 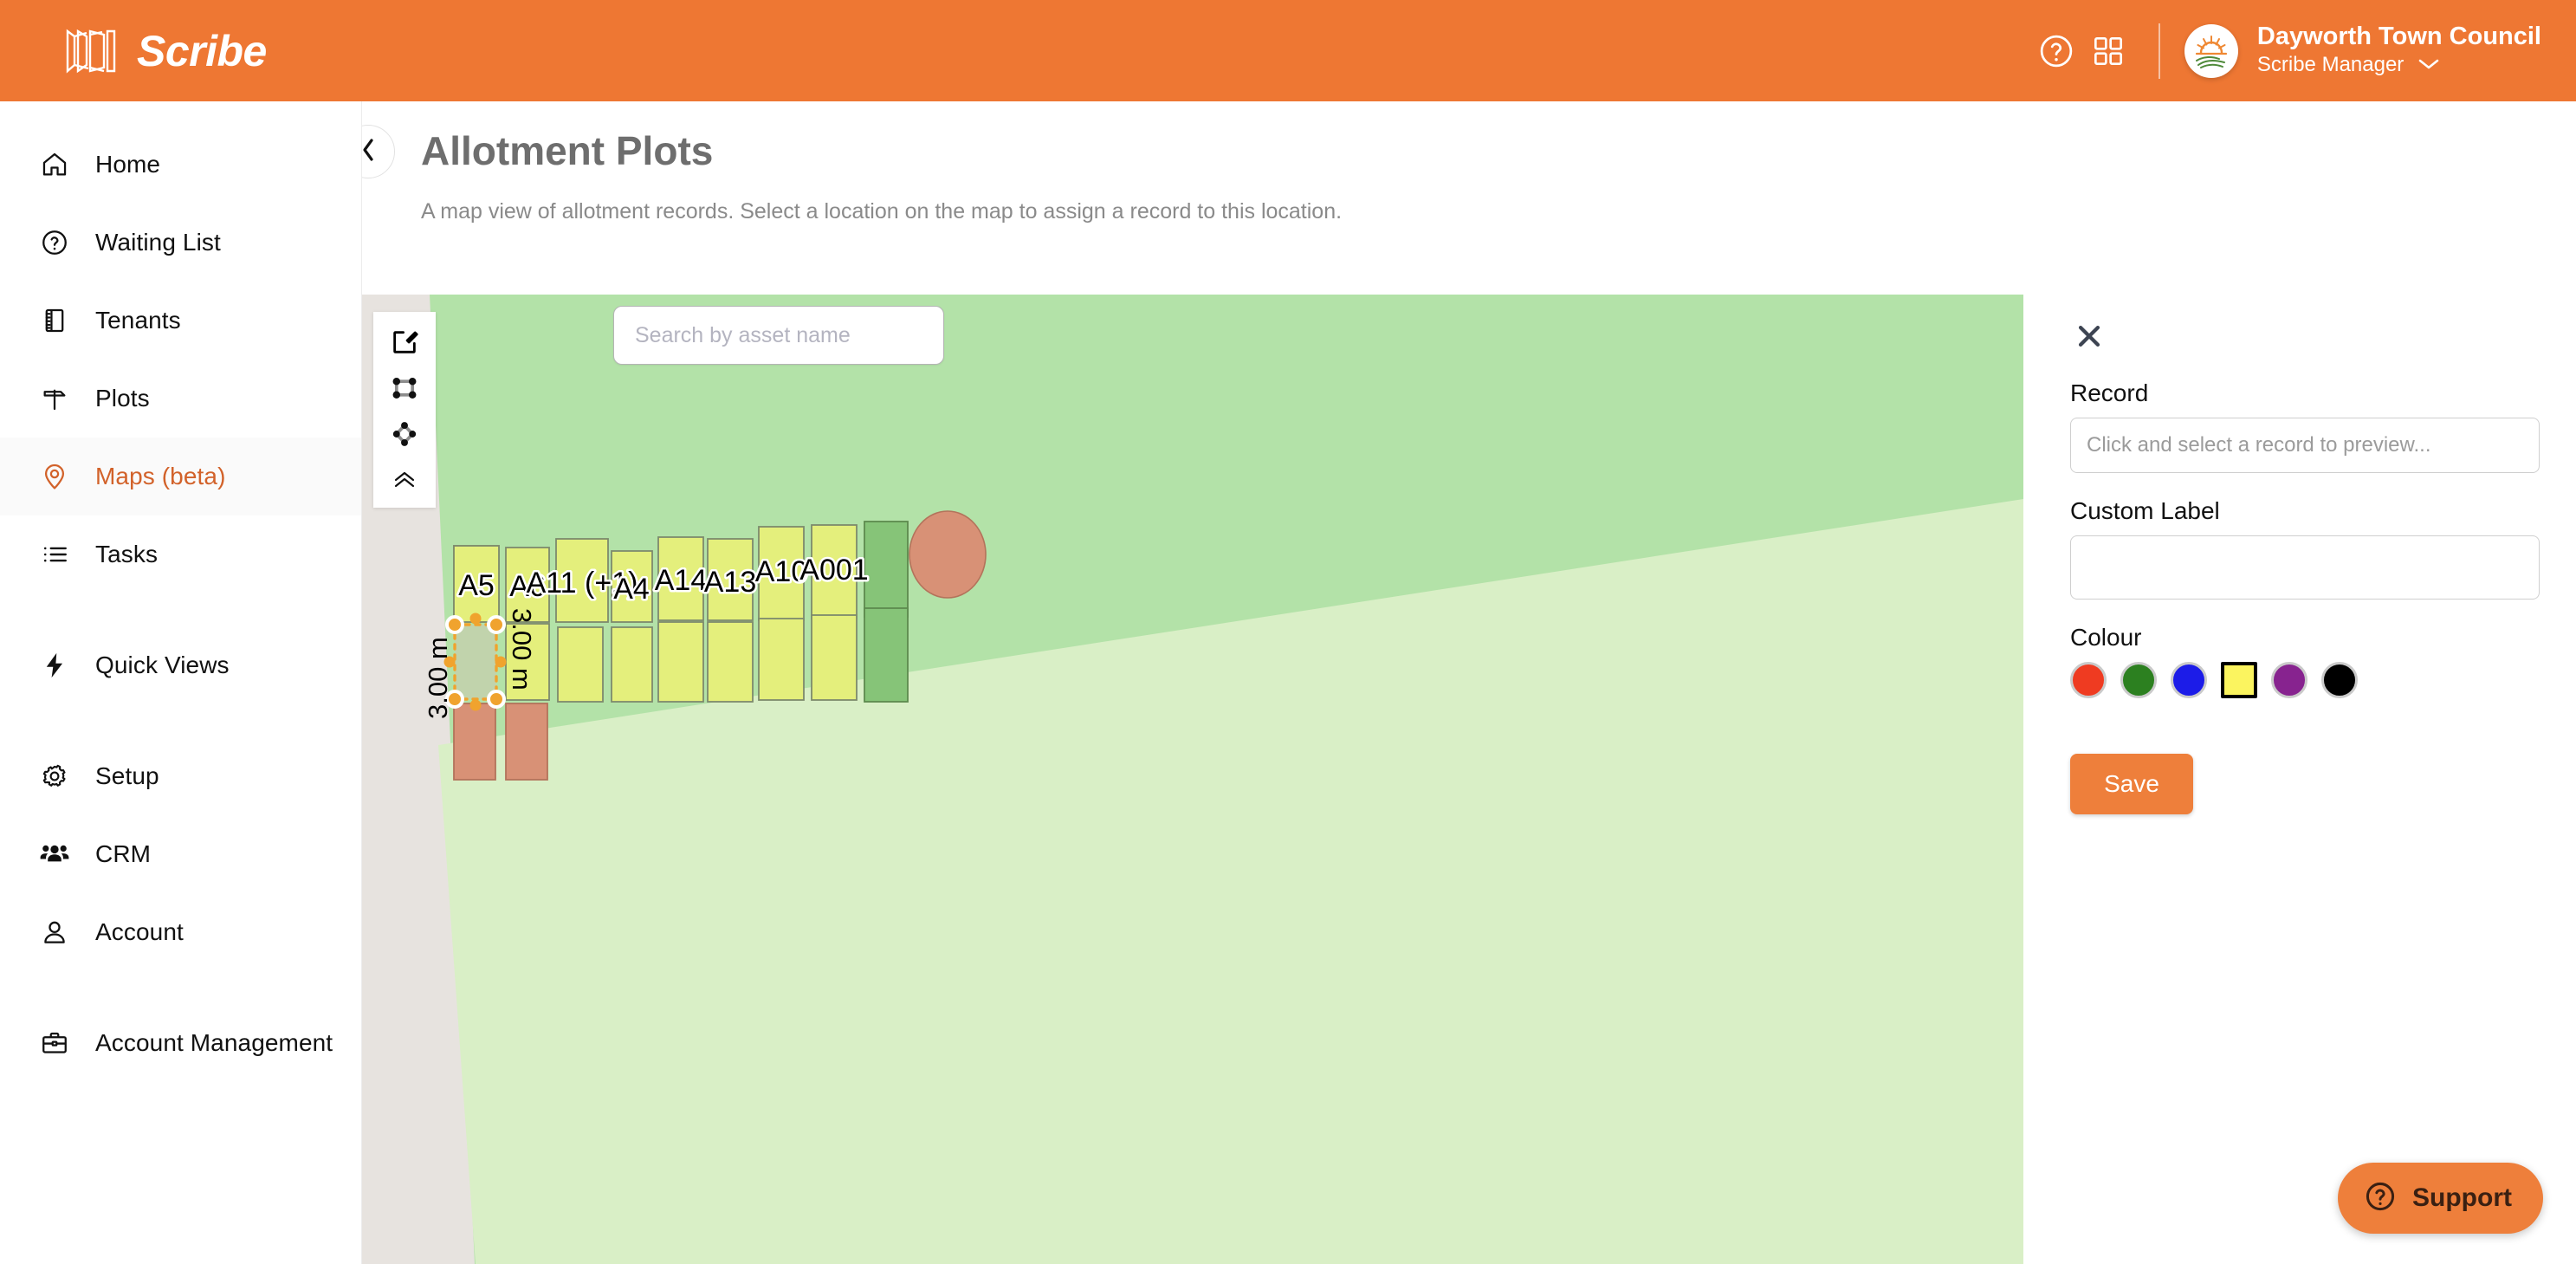 I want to click on sidebar-item-setup: Setup, so click(x=180, y=776).